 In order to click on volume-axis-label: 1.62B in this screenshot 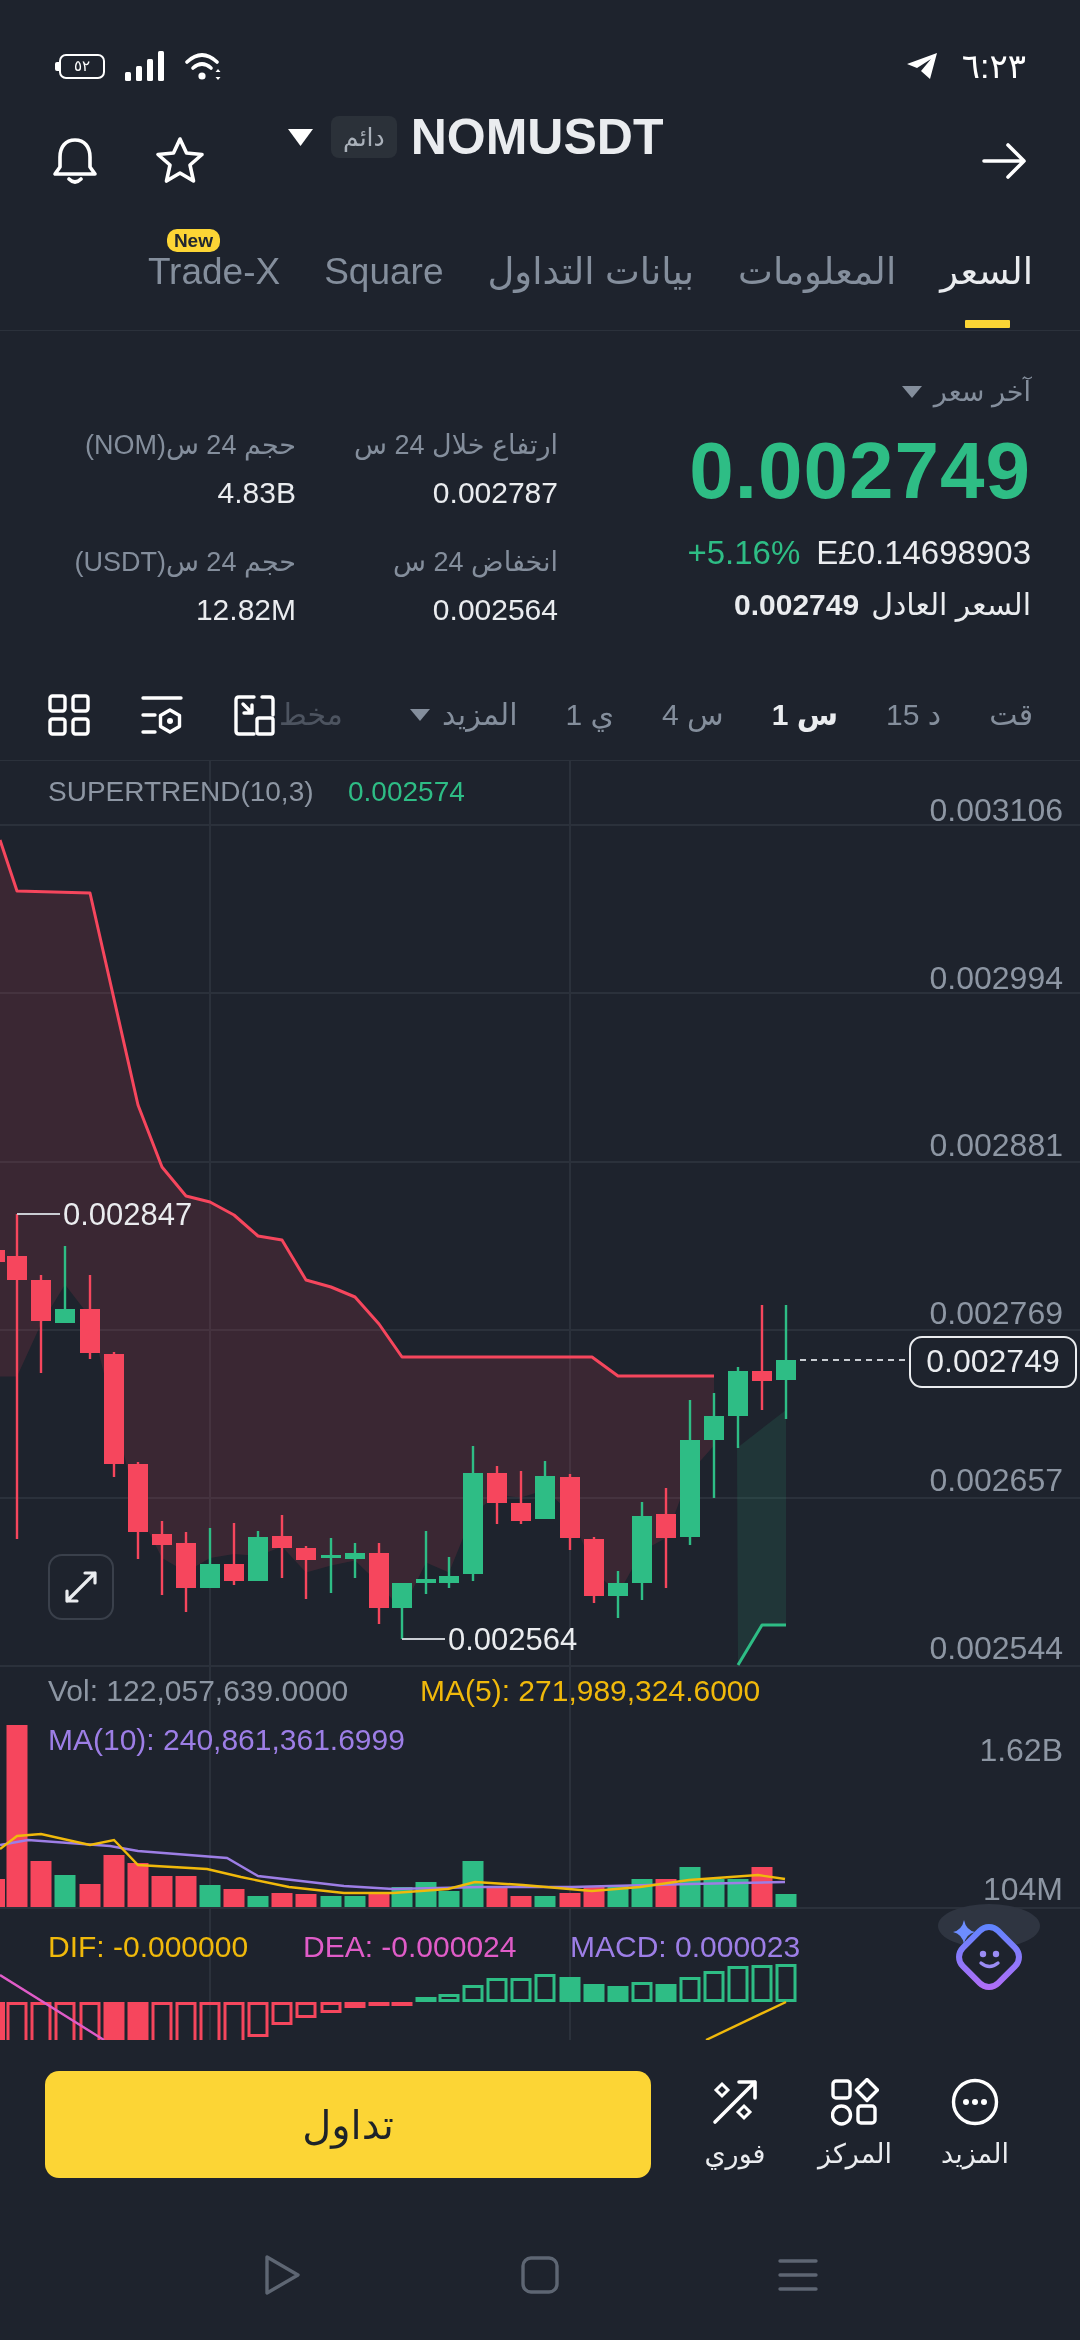, I will do `click(1021, 1750)`.